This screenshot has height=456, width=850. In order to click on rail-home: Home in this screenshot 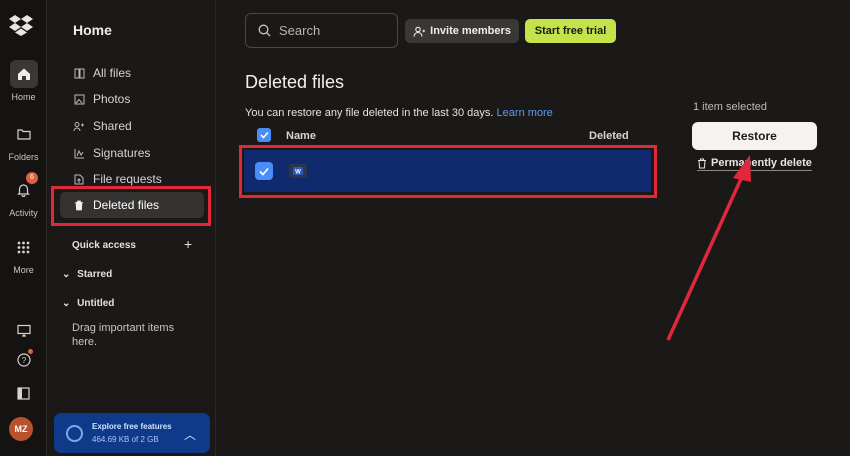, I will do `click(23, 81)`.